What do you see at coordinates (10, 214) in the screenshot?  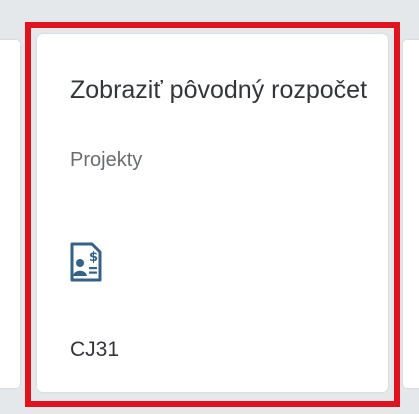 I see `previous-tile-edge` at bounding box center [10, 214].